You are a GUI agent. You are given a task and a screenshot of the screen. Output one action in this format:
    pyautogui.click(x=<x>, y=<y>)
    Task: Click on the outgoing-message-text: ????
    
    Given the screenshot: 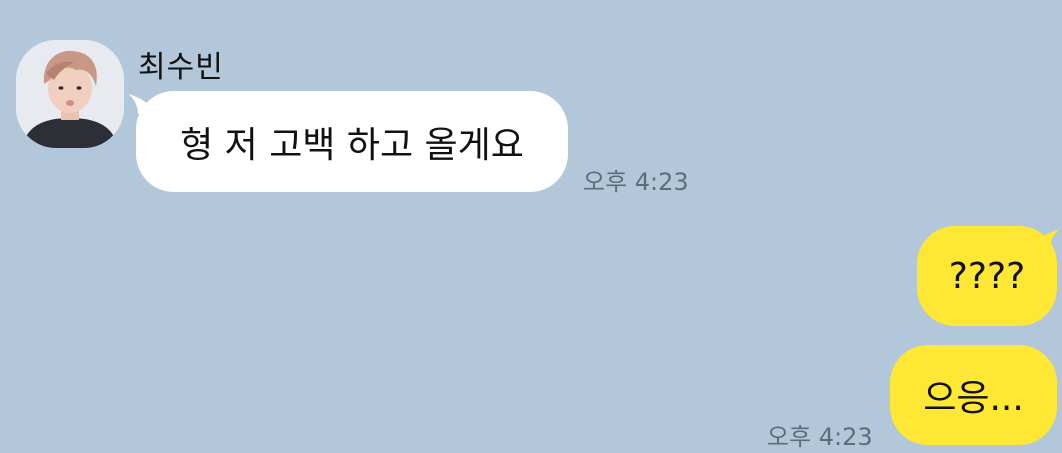 What is the action you would take?
    pyautogui.click(x=987, y=276)
    